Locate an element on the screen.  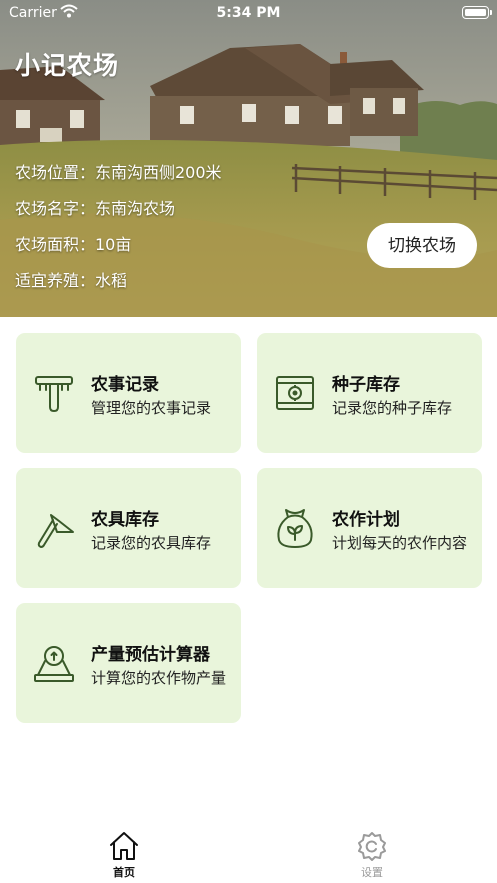
card-title: 农具库存 is located at coordinates (125, 520).